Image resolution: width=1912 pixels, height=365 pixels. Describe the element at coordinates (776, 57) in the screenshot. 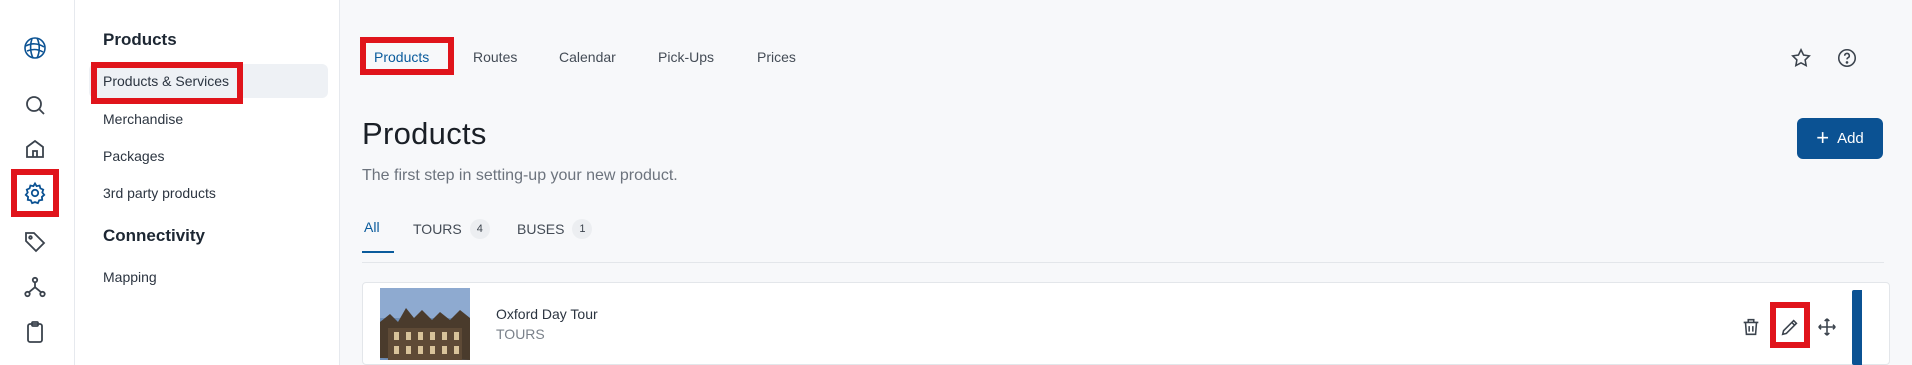

I see `tab-prices: Prices` at that location.